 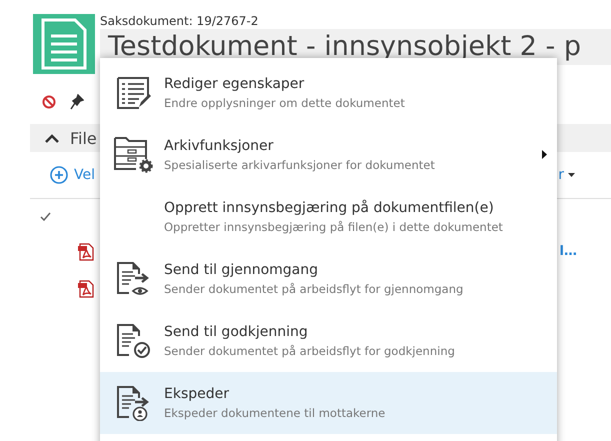 What do you see at coordinates (45, 216) in the screenshot?
I see `checkmark-icon` at bounding box center [45, 216].